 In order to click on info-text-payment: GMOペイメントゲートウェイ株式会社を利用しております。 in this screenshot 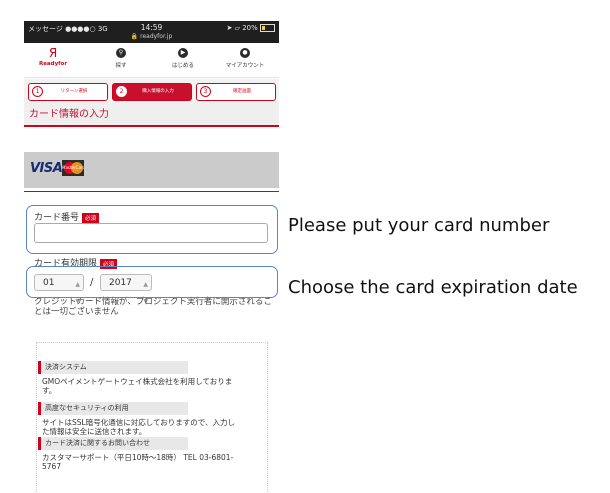, I will do `click(137, 386)`.